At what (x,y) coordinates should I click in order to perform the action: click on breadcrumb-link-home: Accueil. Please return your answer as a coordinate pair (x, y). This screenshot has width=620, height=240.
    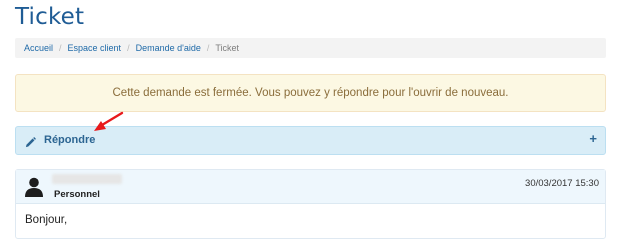
    Looking at the image, I should click on (38, 48).